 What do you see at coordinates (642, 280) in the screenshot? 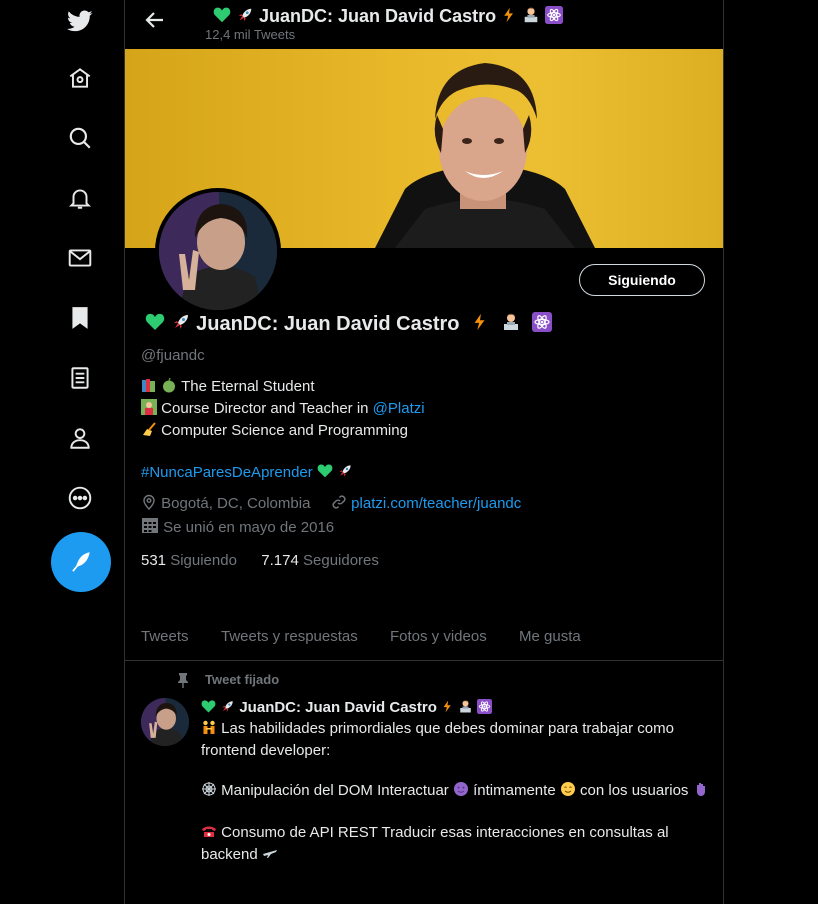
I see `following-button: Siguiendo` at bounding box center [642, 280].